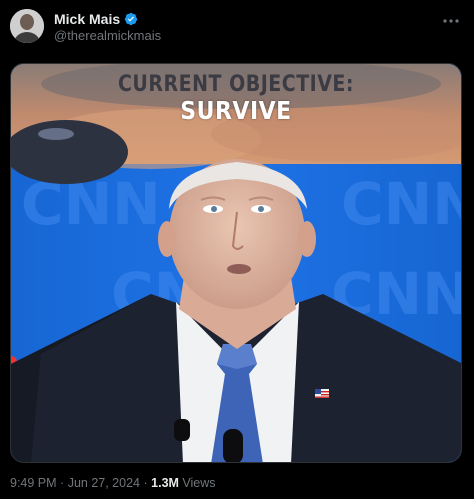 The height and width of the screenshot is (499, 474). I want to click on views-count: 1.3M, so click(165, 483).